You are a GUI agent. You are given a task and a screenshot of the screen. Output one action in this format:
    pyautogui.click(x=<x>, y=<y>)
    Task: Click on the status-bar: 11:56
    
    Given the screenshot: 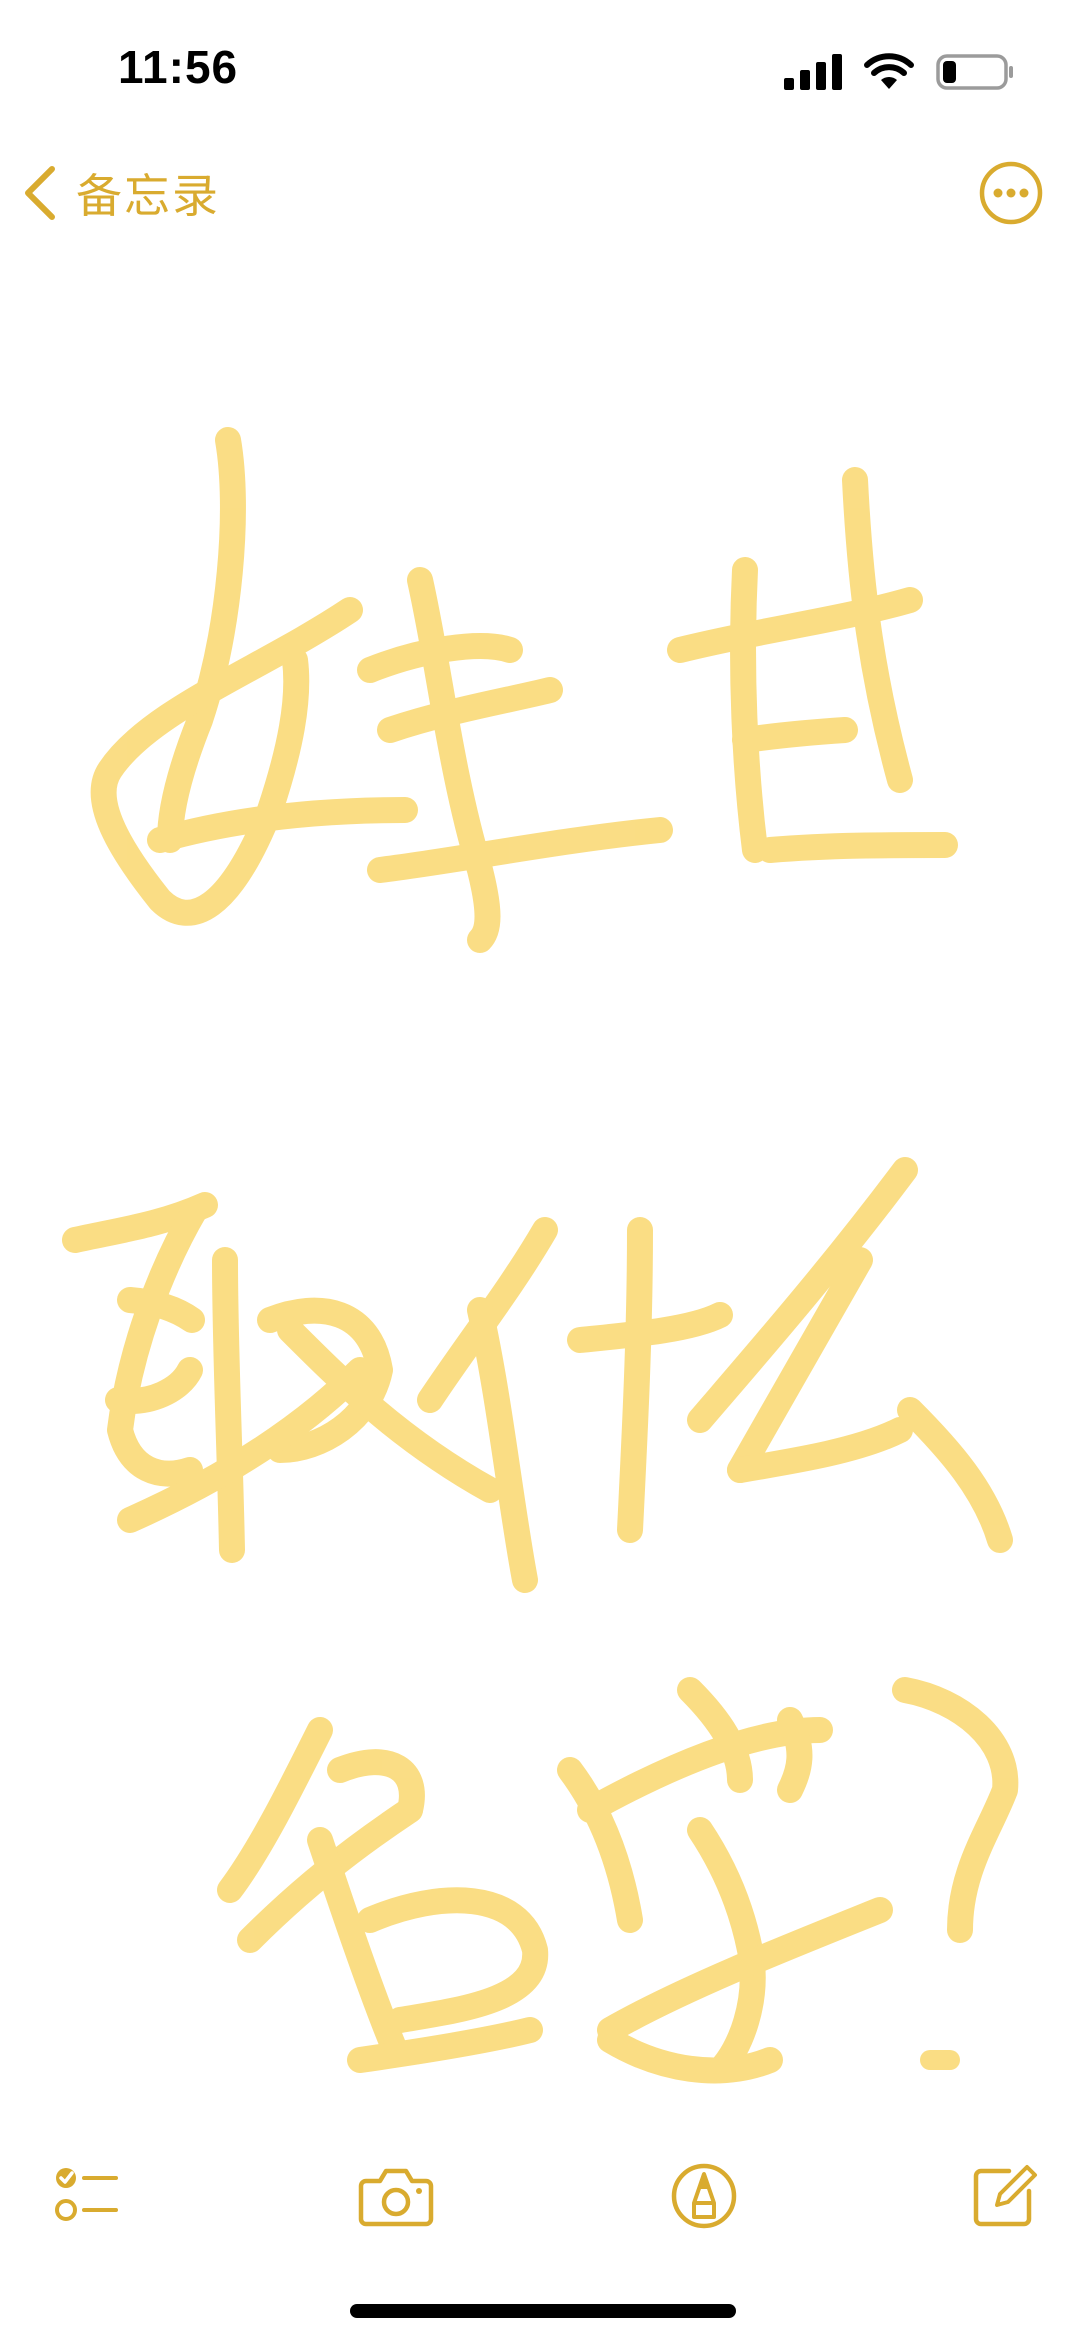 What is the action you would take?
    pyautogui.click(x=540, y=70)
    